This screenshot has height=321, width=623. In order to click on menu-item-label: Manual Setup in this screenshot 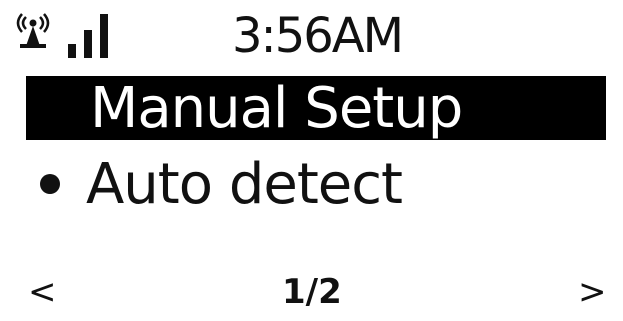, I will do `click(276, 108)`.